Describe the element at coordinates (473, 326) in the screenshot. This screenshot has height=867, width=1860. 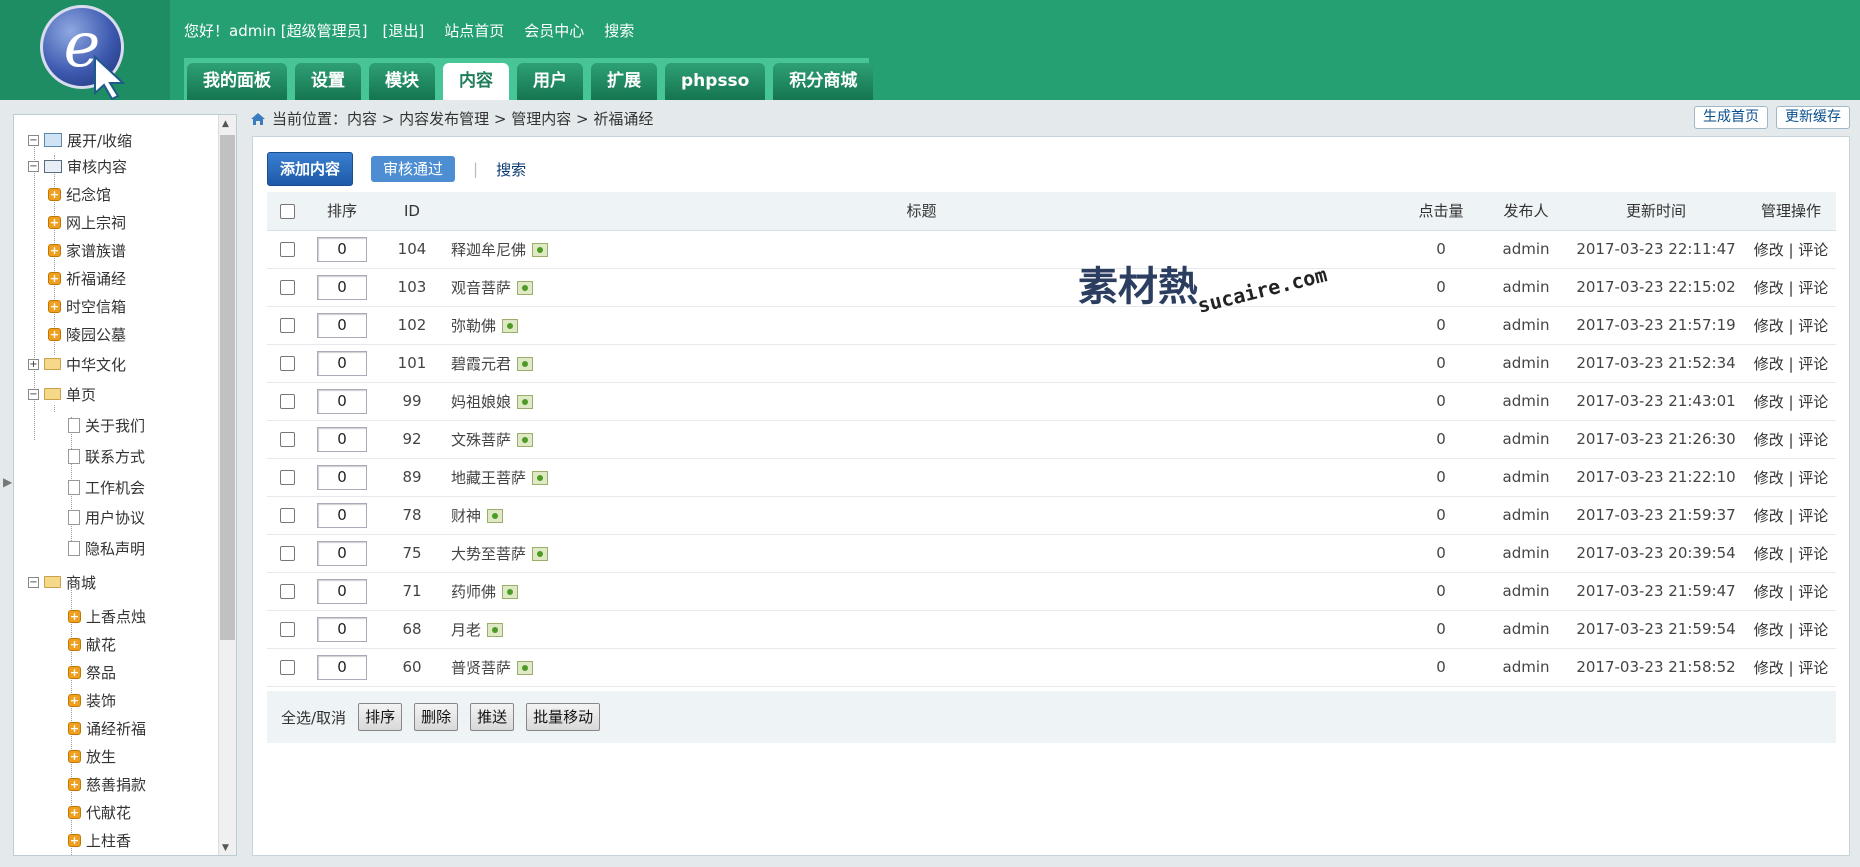
I see `row-title-link: 弥勒佛` at that location.